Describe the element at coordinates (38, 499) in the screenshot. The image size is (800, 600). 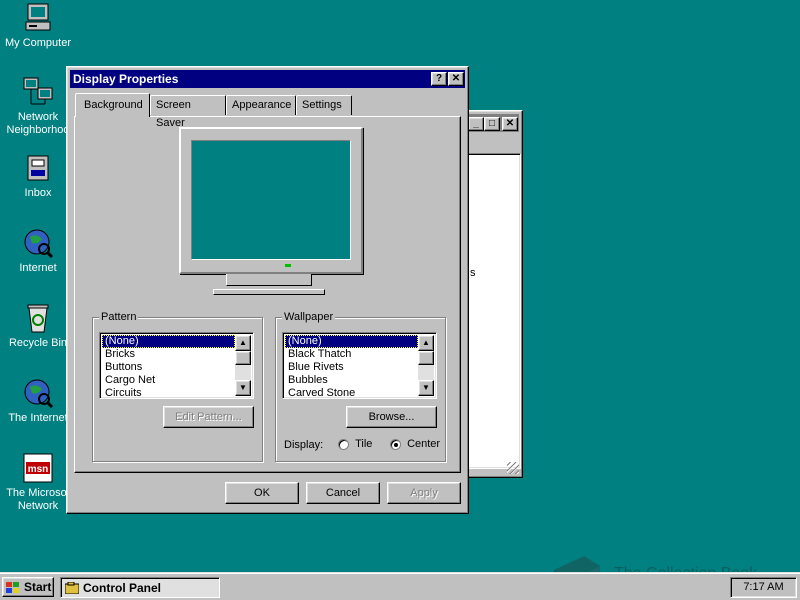
I see `desktop-icon-label: The Microsof Network` at that location.